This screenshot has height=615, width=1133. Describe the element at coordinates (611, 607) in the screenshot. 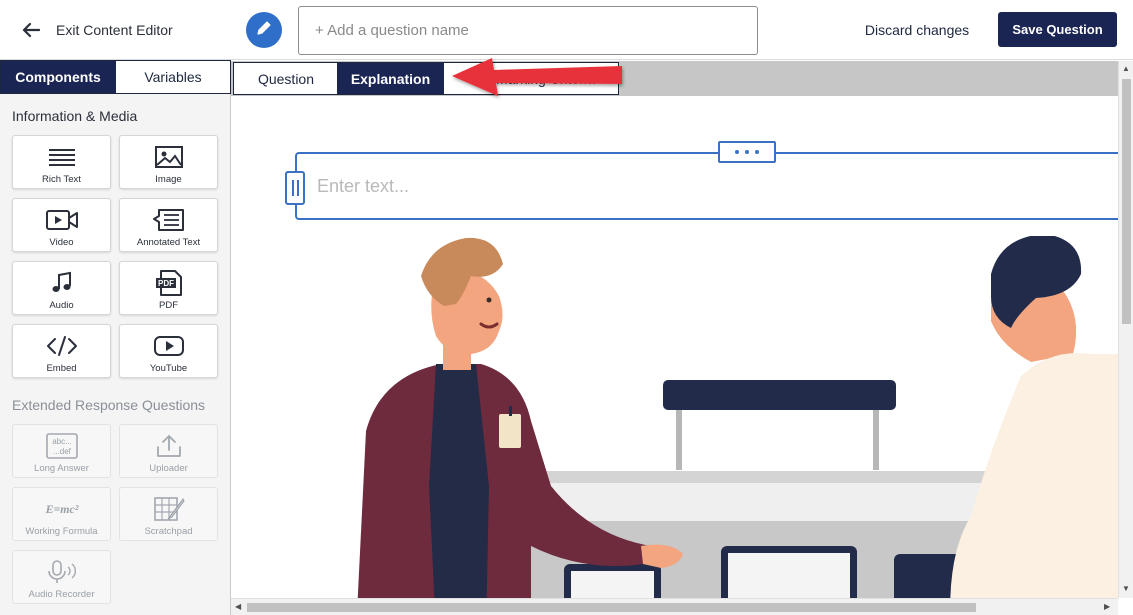

I see `horizontal-scroll-thumb` at that location.